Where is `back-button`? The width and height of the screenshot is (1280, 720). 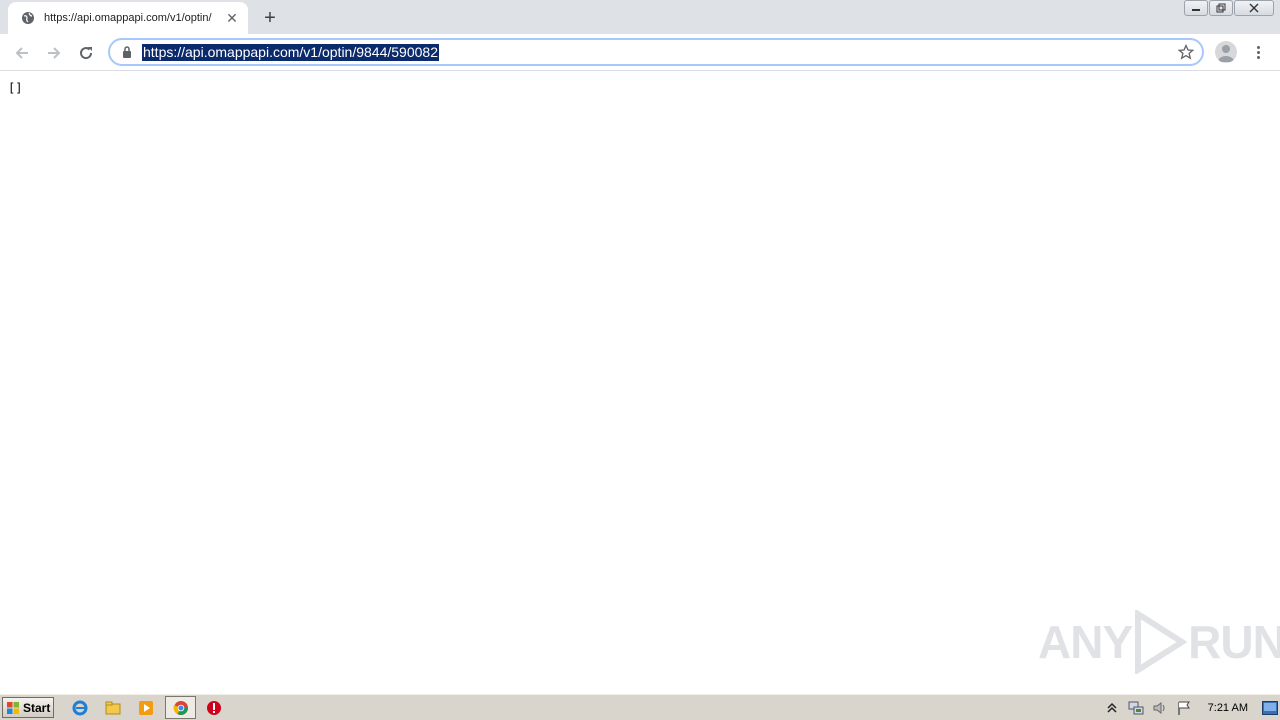
back-button is located at coordinates (22, 53).